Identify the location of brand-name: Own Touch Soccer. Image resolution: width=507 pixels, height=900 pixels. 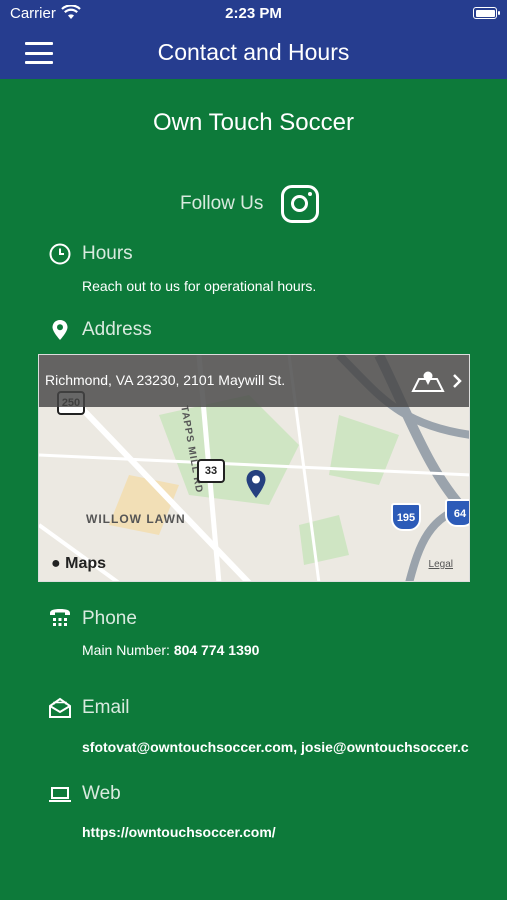
(253, 122).